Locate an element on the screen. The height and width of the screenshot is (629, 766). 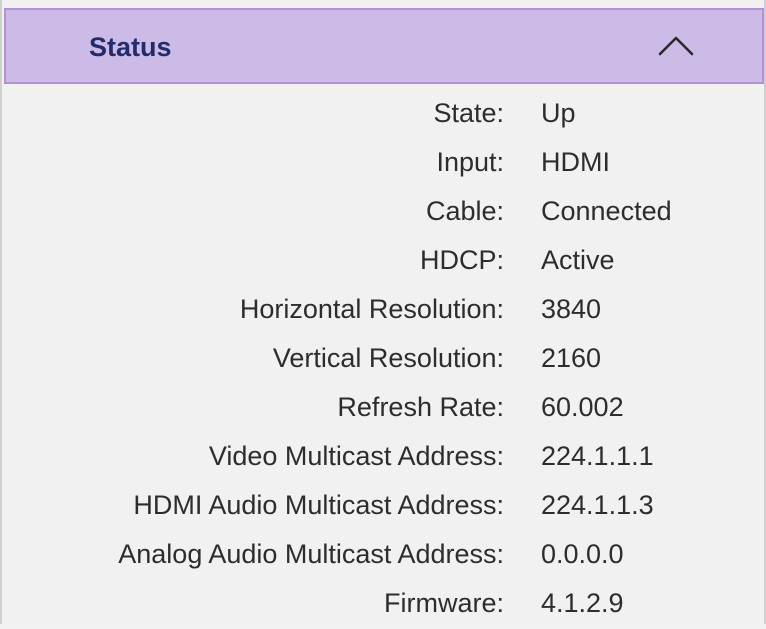
row-value: HDMI is located at coordinates (575, 162).